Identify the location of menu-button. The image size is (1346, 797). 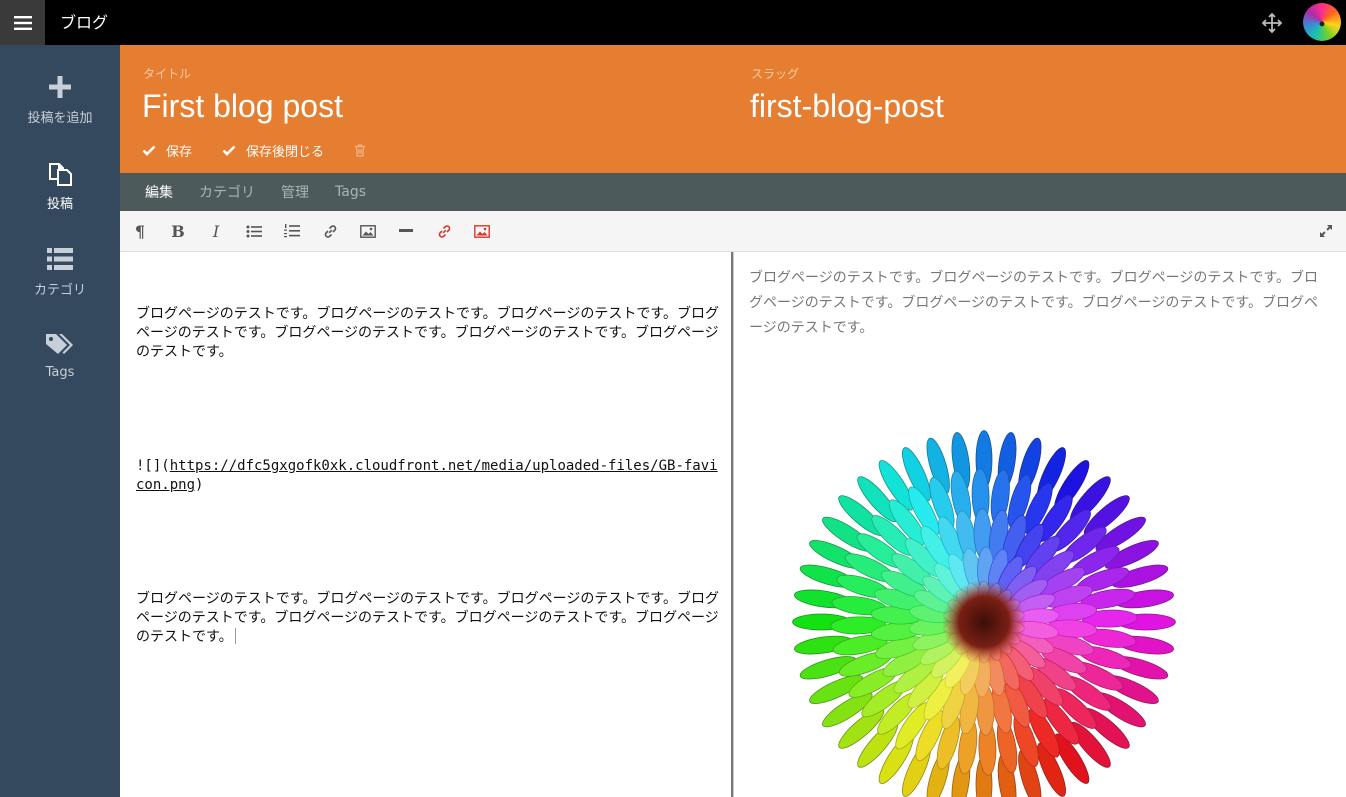
(22, 22).